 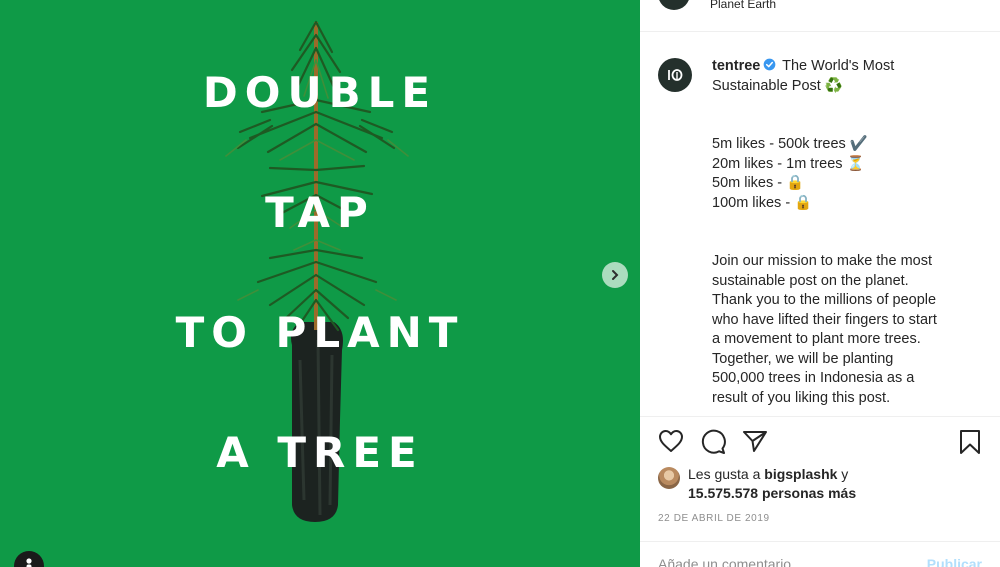 What do you see at coordinates (758, 183) in the screenshot?
I see `caption-line-6: 50m likes - 🔒` at bounding box center [758, 183].